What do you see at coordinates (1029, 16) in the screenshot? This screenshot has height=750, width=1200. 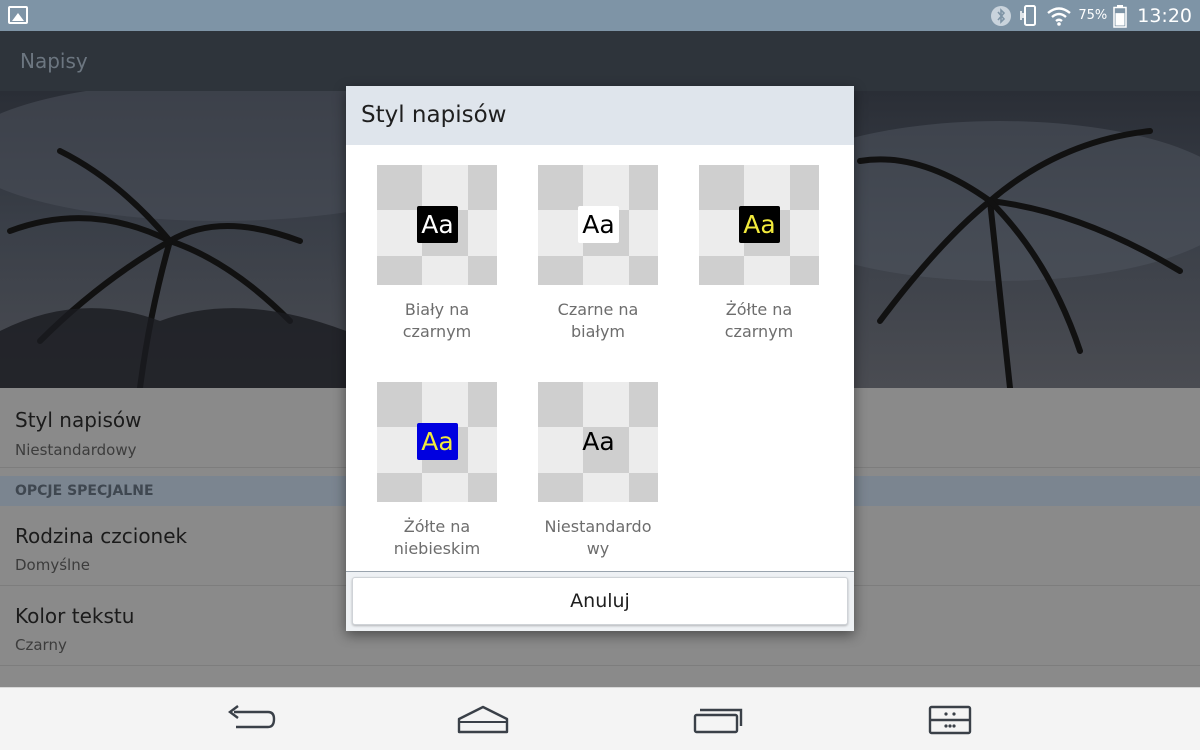 I see `vibrate-icon` at bounding box center [1029, 16].